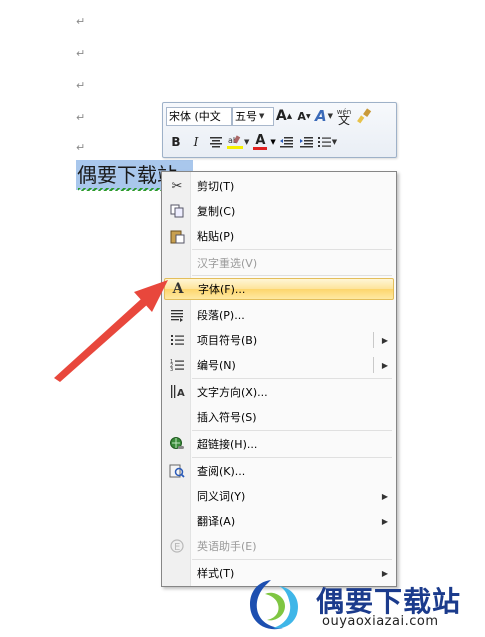 This screenshot has height=637, width=485. What do you see at coordinates (279, 546) in the screenshot?
I see `menu-item-english-assistant: E 英语助手(E)` at bounding box center [279, 546].